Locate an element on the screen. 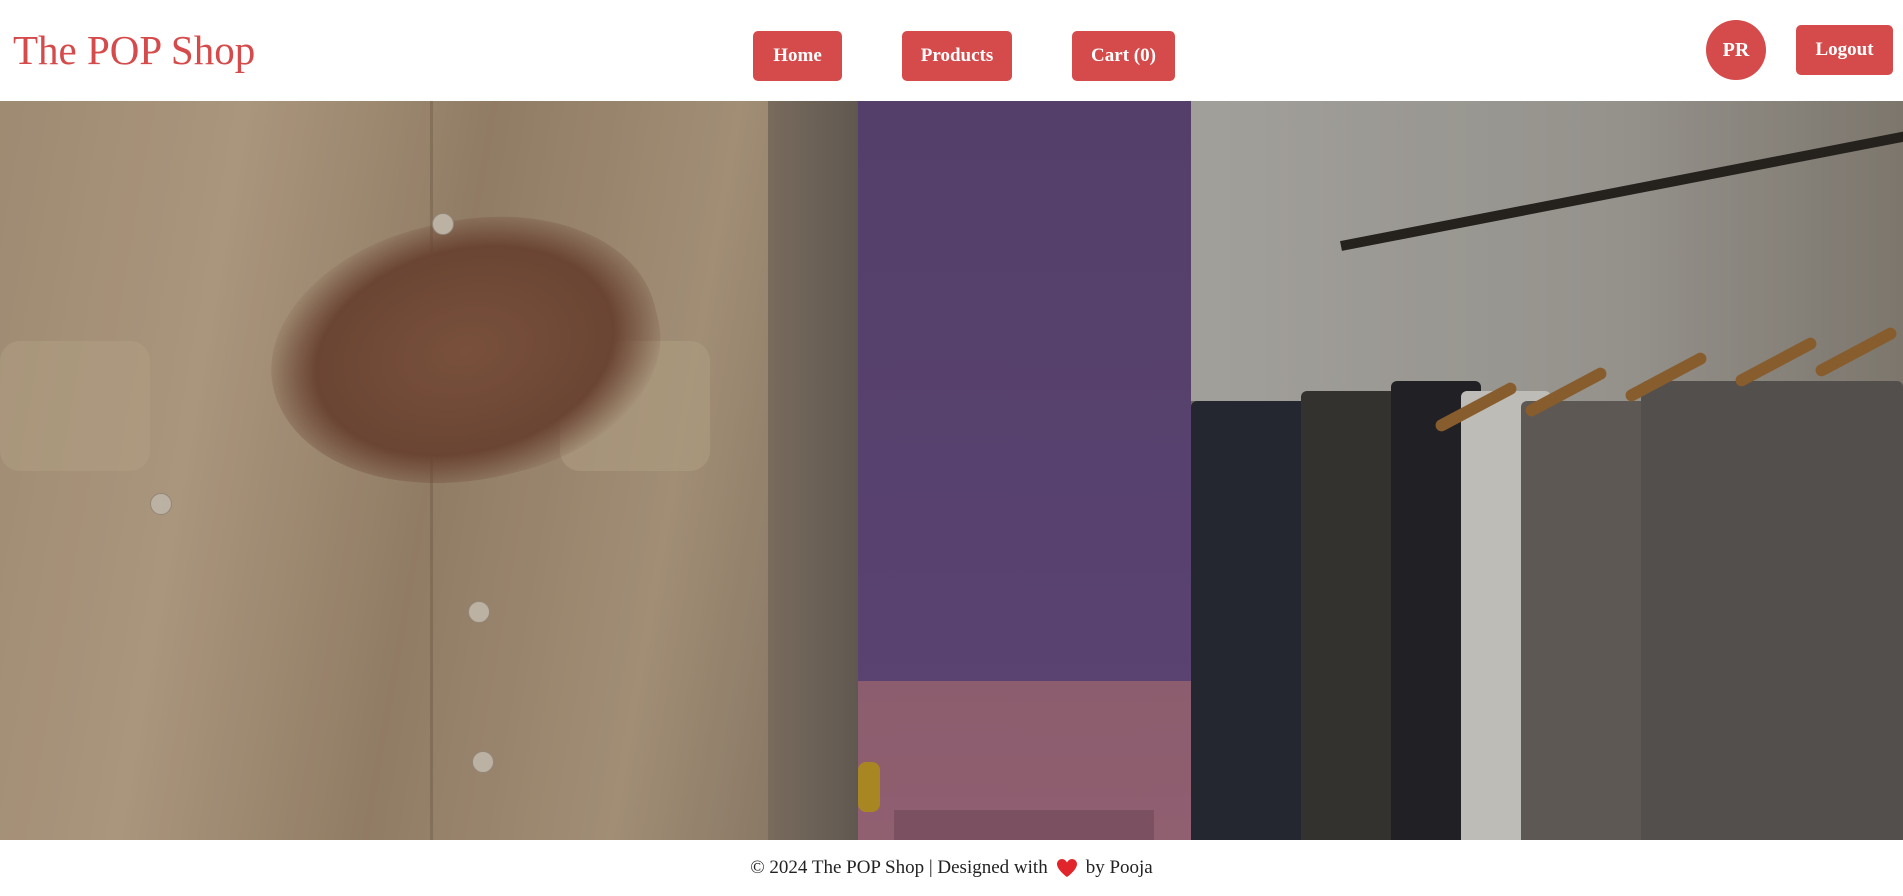 Image resolution: width=1903 pixels, height=896 pixels. logout-button: Logout is located at coordinates (1844, 50).